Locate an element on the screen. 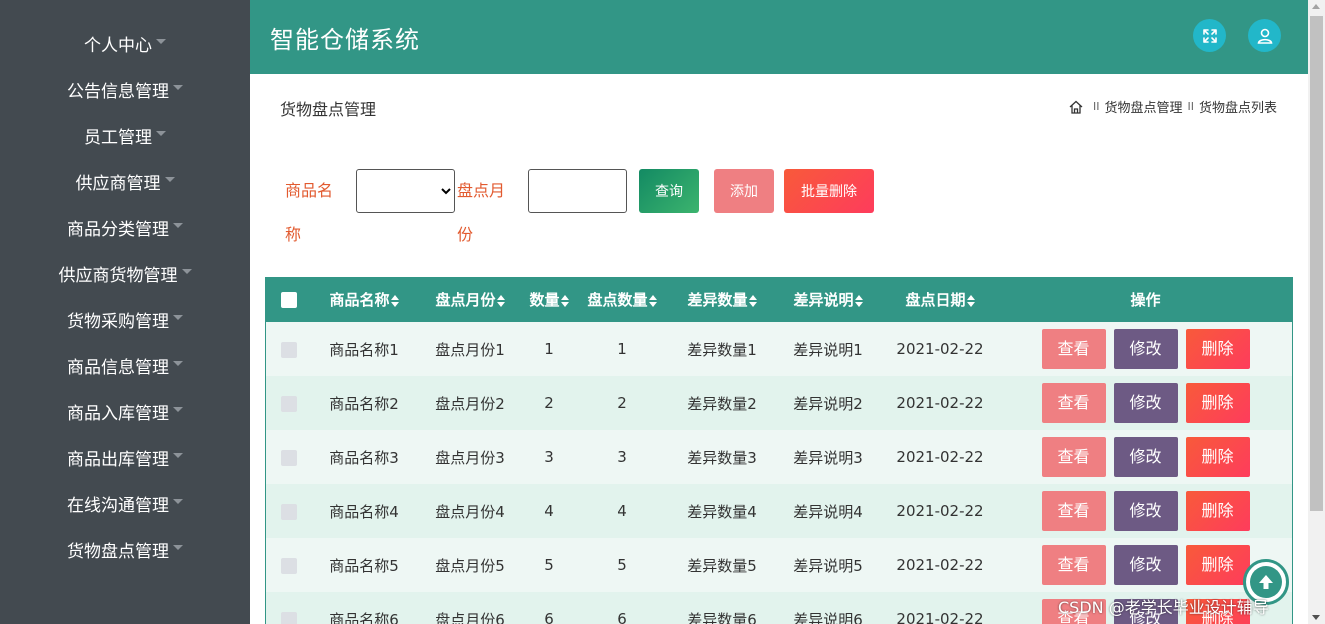 The image size is (1325, 624). cell-product-name: 商品名称2 is located at coordinates (364, 403).